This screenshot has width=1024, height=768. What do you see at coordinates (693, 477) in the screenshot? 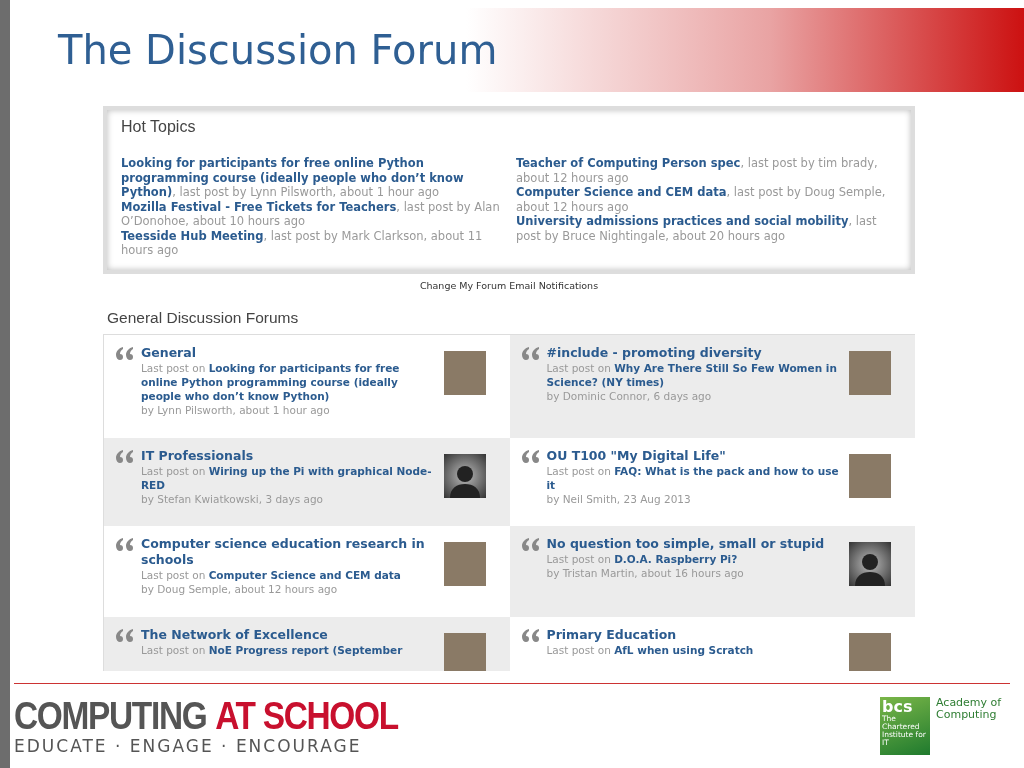
I see `last-post-text: Last post on FAQ: What is the pack and how to use it` at bounding box center [693, 477].